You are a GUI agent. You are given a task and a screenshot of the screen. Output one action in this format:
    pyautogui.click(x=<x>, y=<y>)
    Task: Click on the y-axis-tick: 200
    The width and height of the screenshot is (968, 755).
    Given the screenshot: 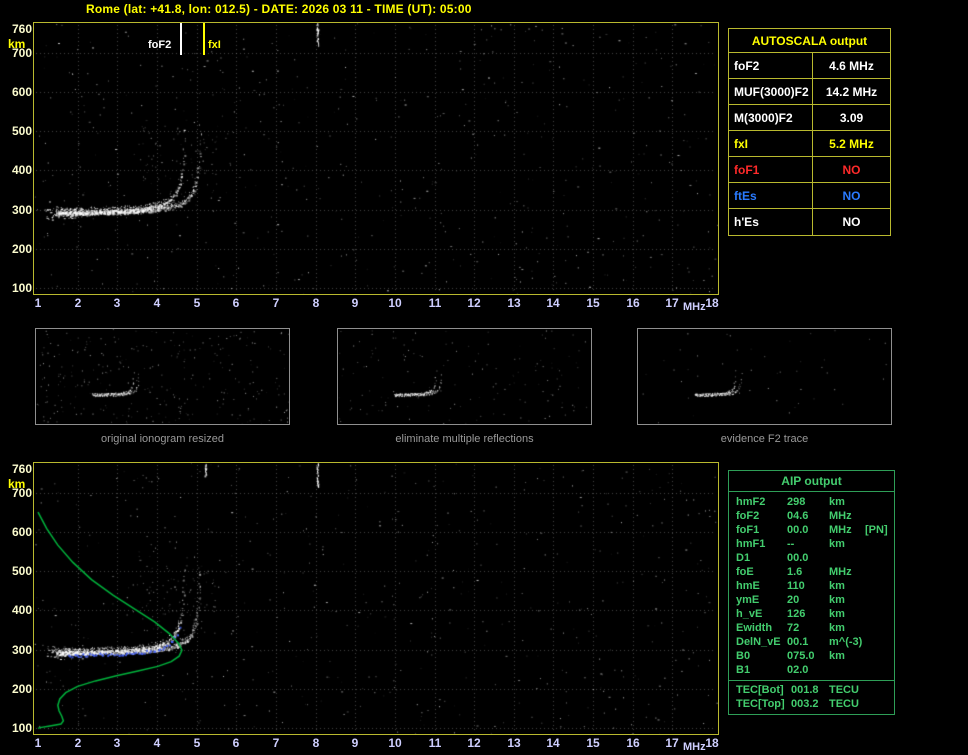 What is the action you would take?
    pyautogui.click(x=21, y=249)
    